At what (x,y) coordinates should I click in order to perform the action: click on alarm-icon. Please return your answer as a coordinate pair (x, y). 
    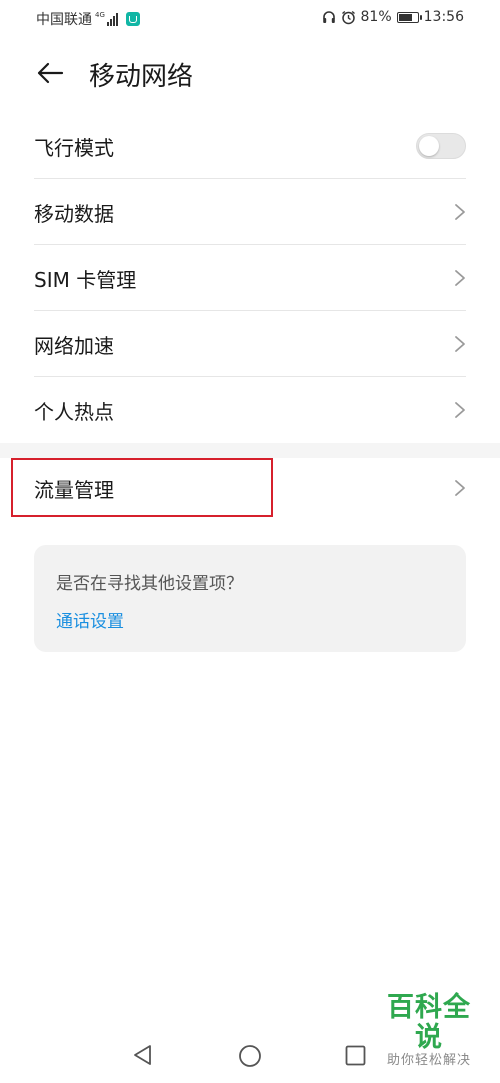
    Looking at the image, I should click on (348, 17).